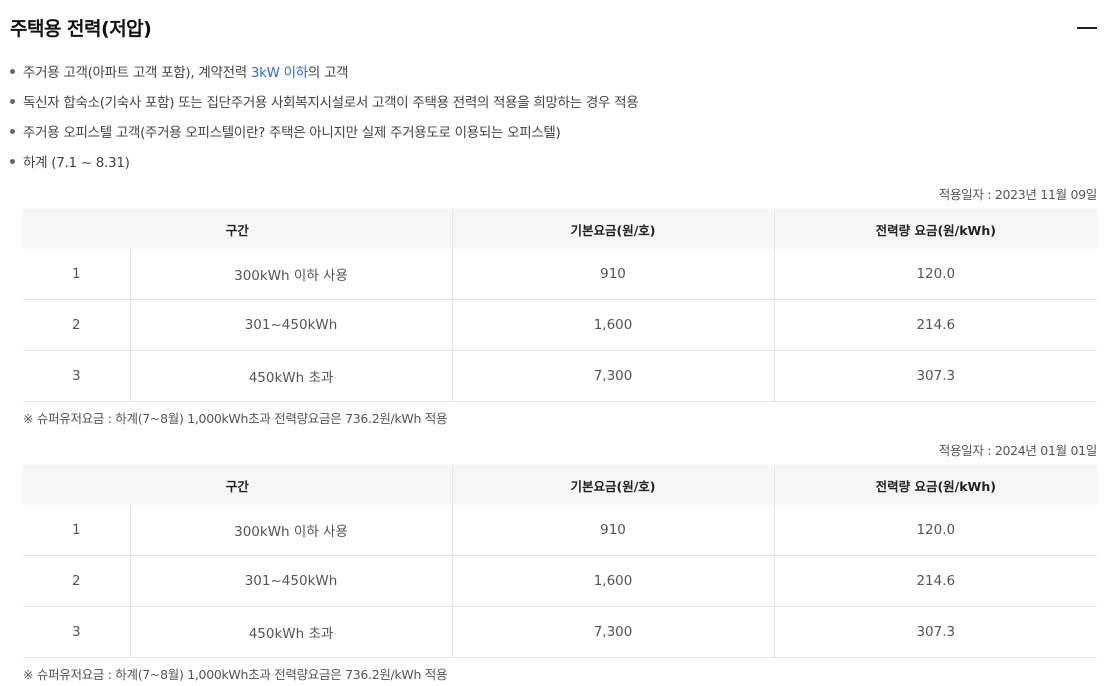 The height and width of the screenshot is (686, 1107). What do you see at coordinates (81, 29) in the screenshot?
I see `section-title: 주택용 전력(저압)` at bounding box center [81, 29].